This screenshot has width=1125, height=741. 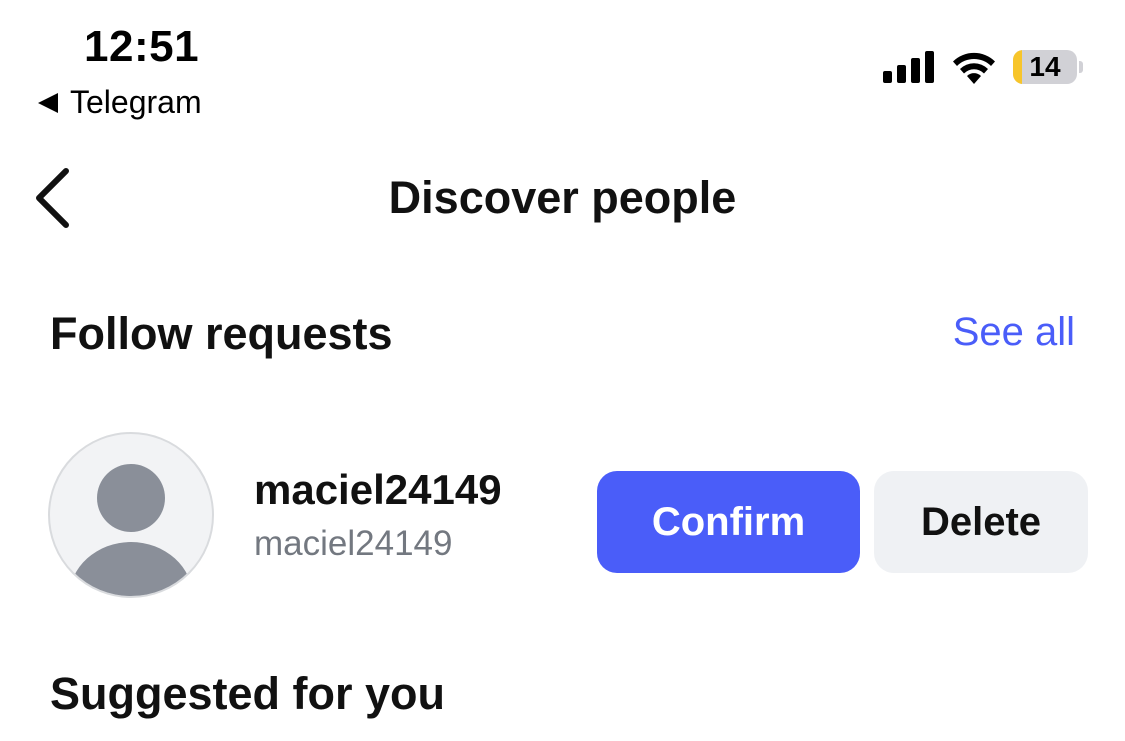 What do you see at coordinates (131, 530) in the screenshot?
I see `default-avatar-icon` at bounding box center [131, 530].